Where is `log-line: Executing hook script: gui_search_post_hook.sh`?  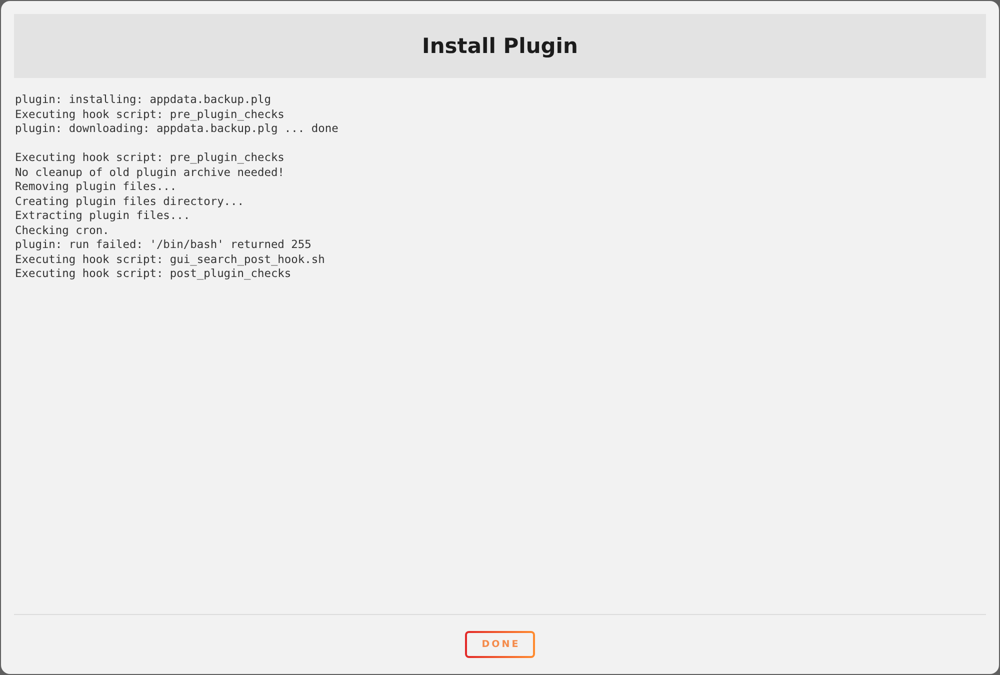
log-line: Executing hook script: gui_search_post_hook.sh is located at coordinates (170, 259).